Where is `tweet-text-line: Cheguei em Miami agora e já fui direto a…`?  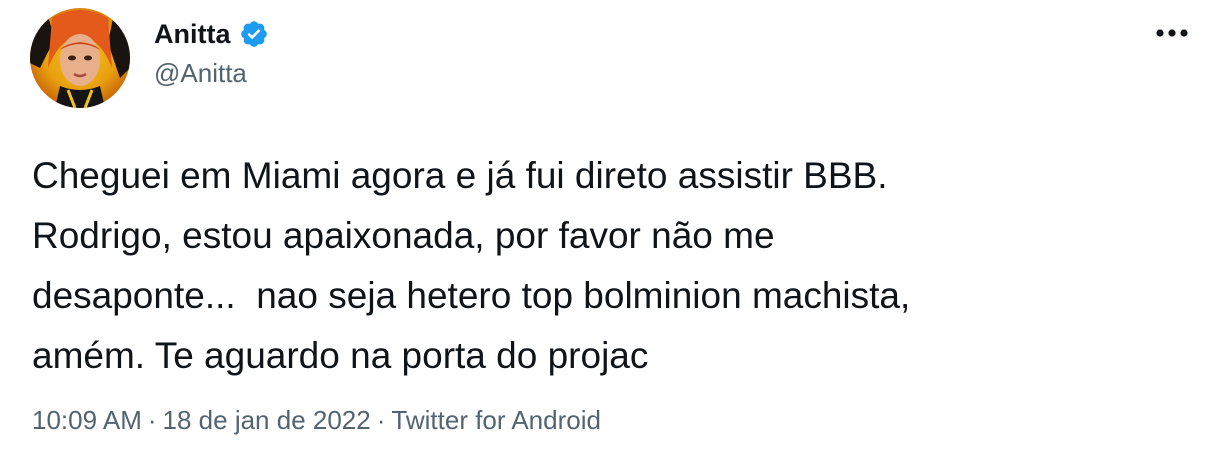
tweet-text-line: Cheguei em Miami agora e já fui direto a… is located at coordinates (460, 175).